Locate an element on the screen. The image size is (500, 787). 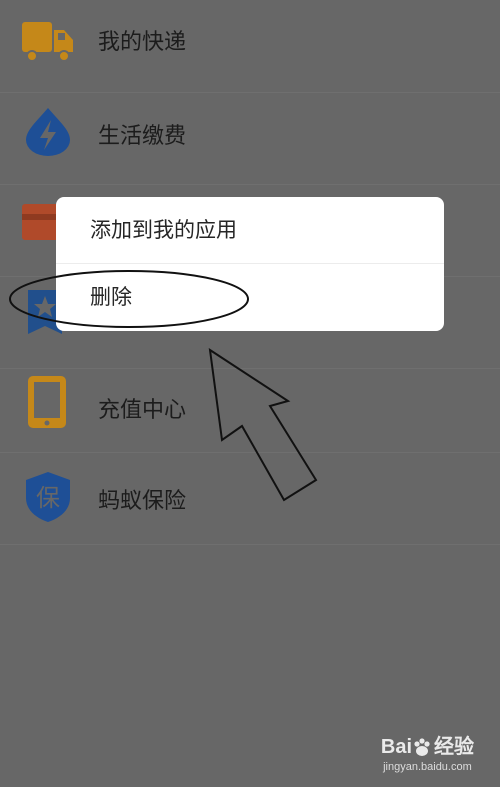
insurance-glyph: 保 is located at coordinates (48, 498).